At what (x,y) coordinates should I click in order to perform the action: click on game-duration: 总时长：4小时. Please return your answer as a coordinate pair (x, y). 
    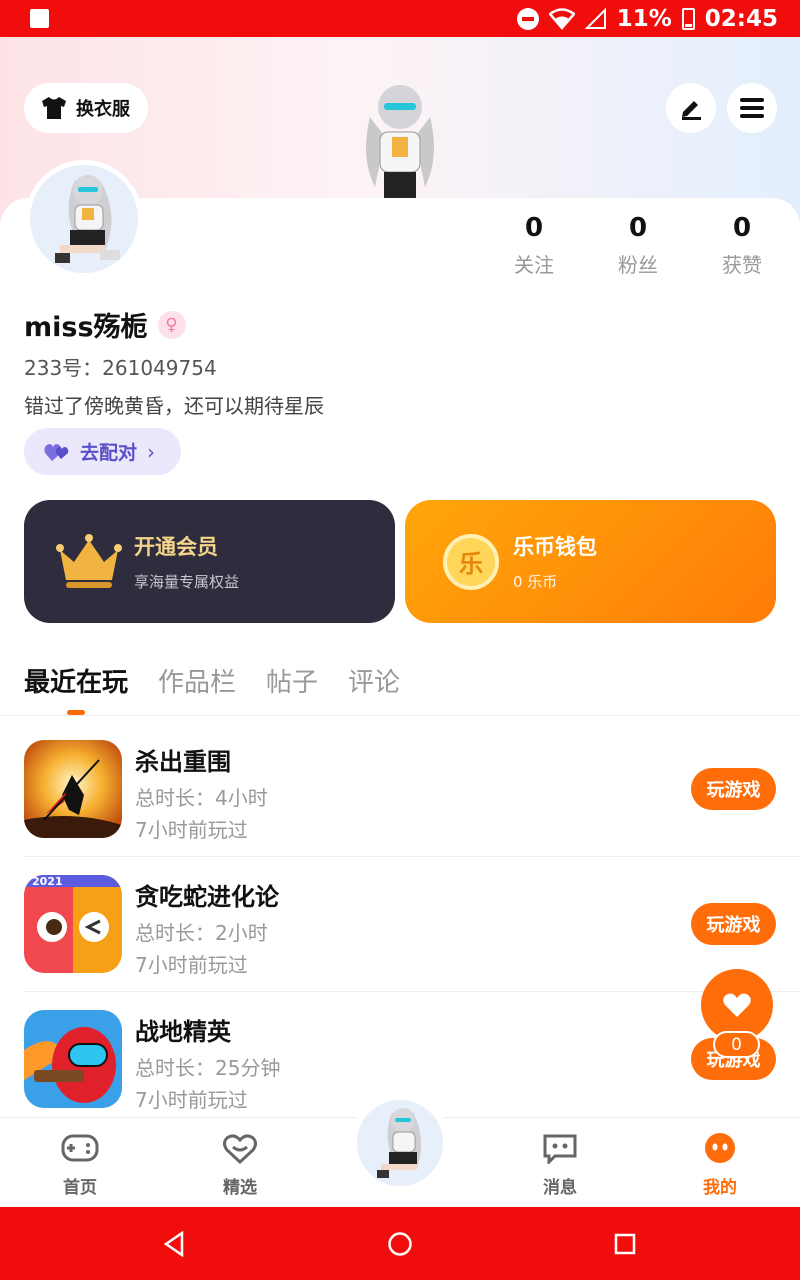
    Looking at the image, I should click on (201, 798).